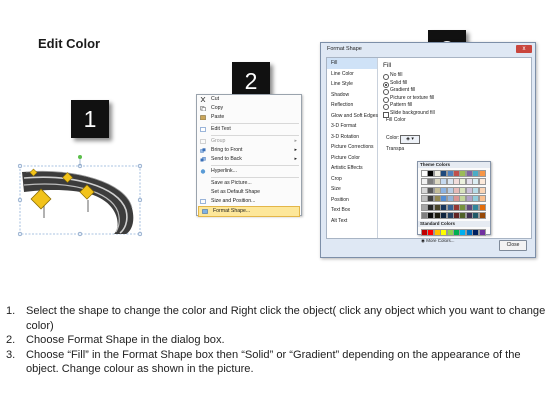 The width and height of the screenshot is (560, 420). I want to click on color-label: Color:, so click(393, 138).